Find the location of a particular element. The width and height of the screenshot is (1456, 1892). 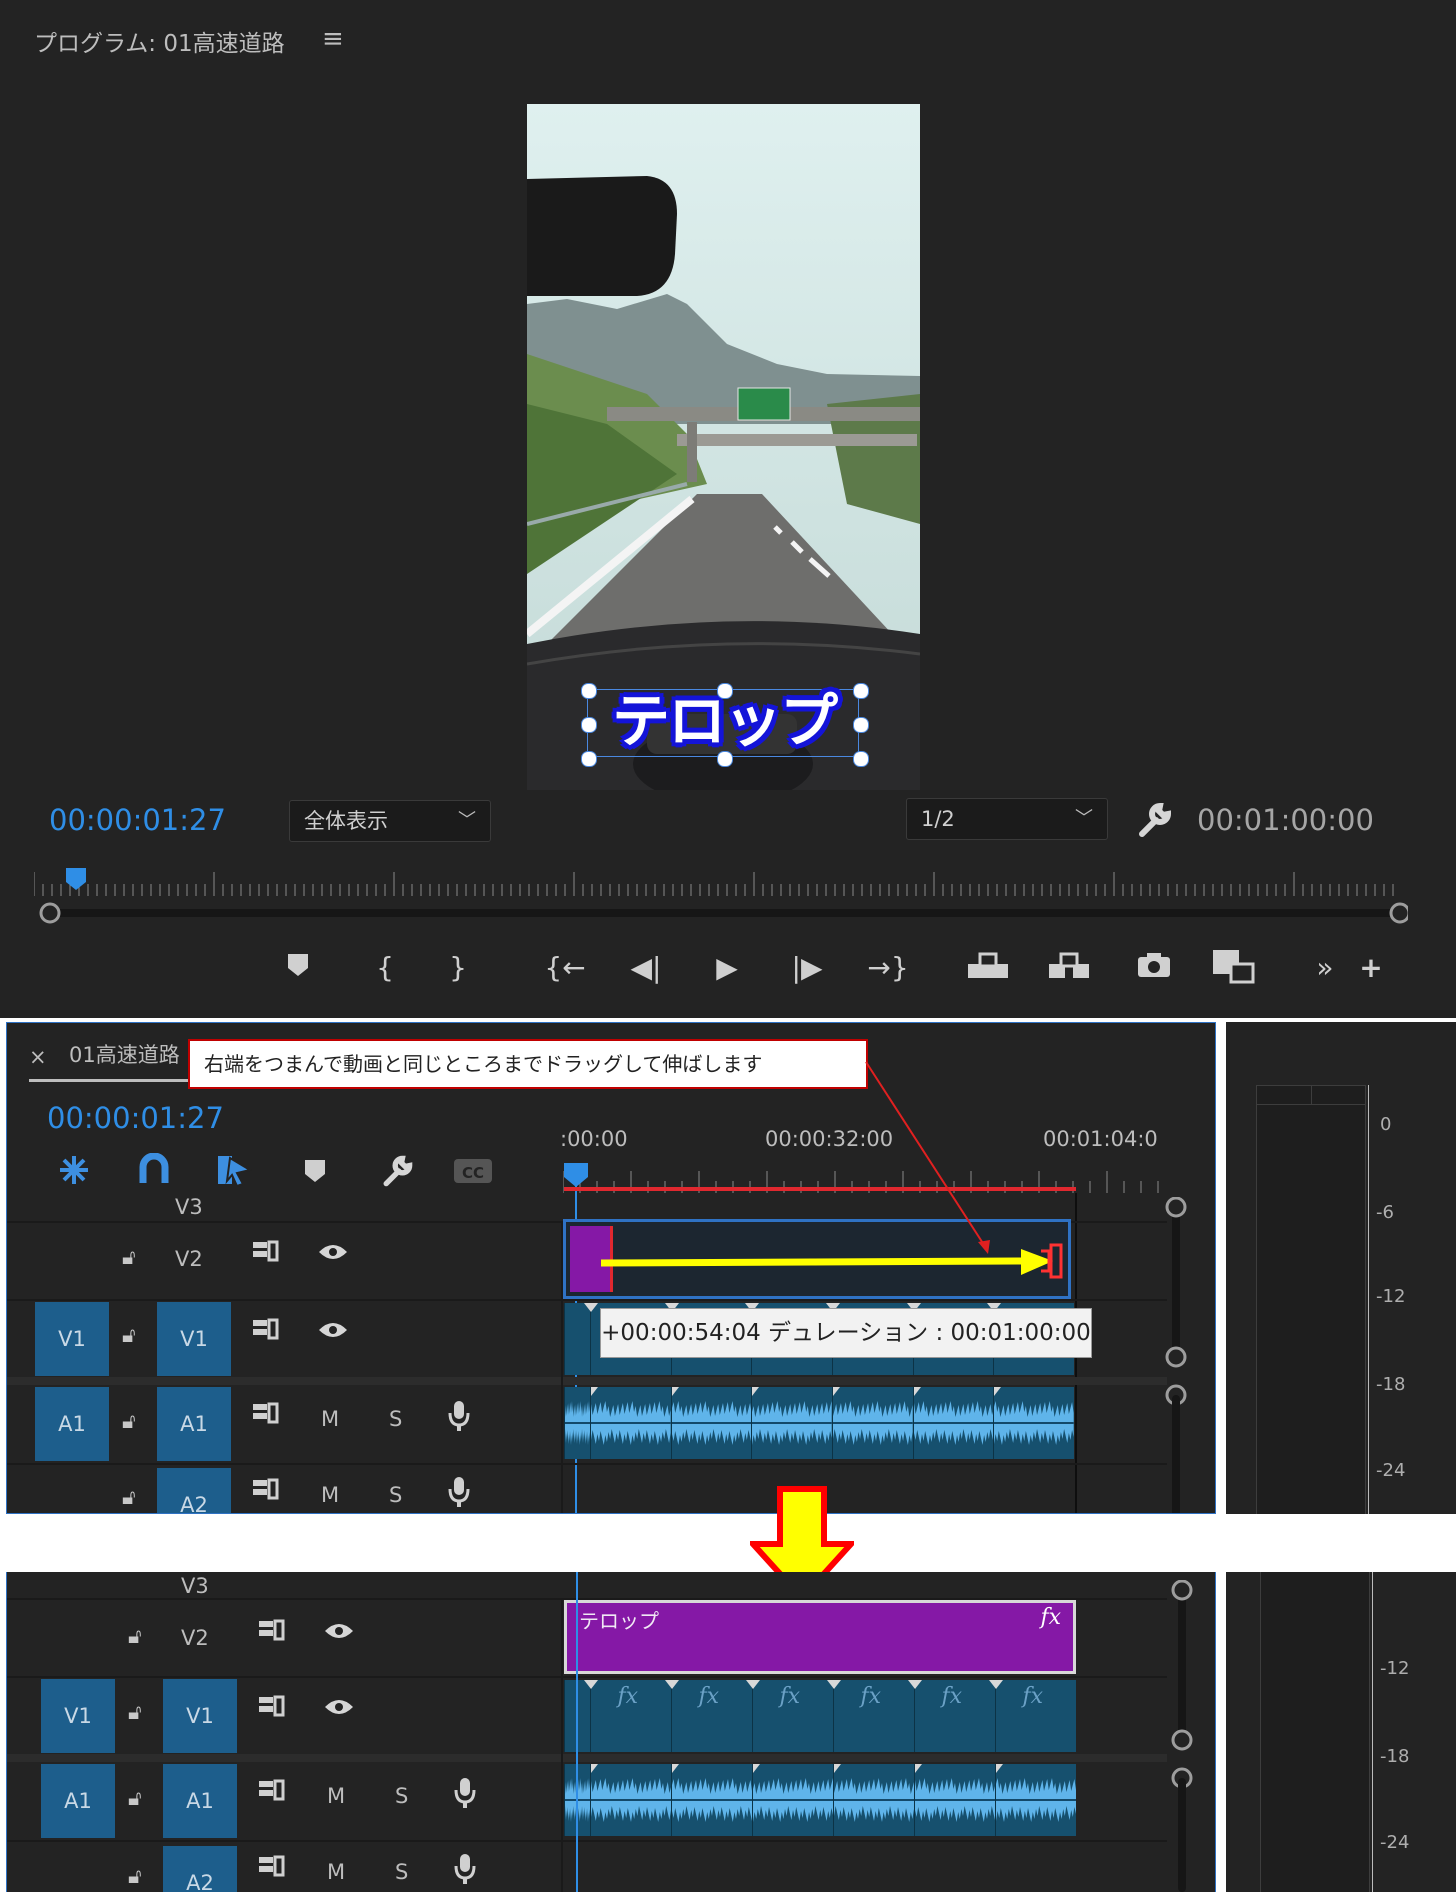

hamburger-menu-icon: ≡ is located at coordinates (333, 39).